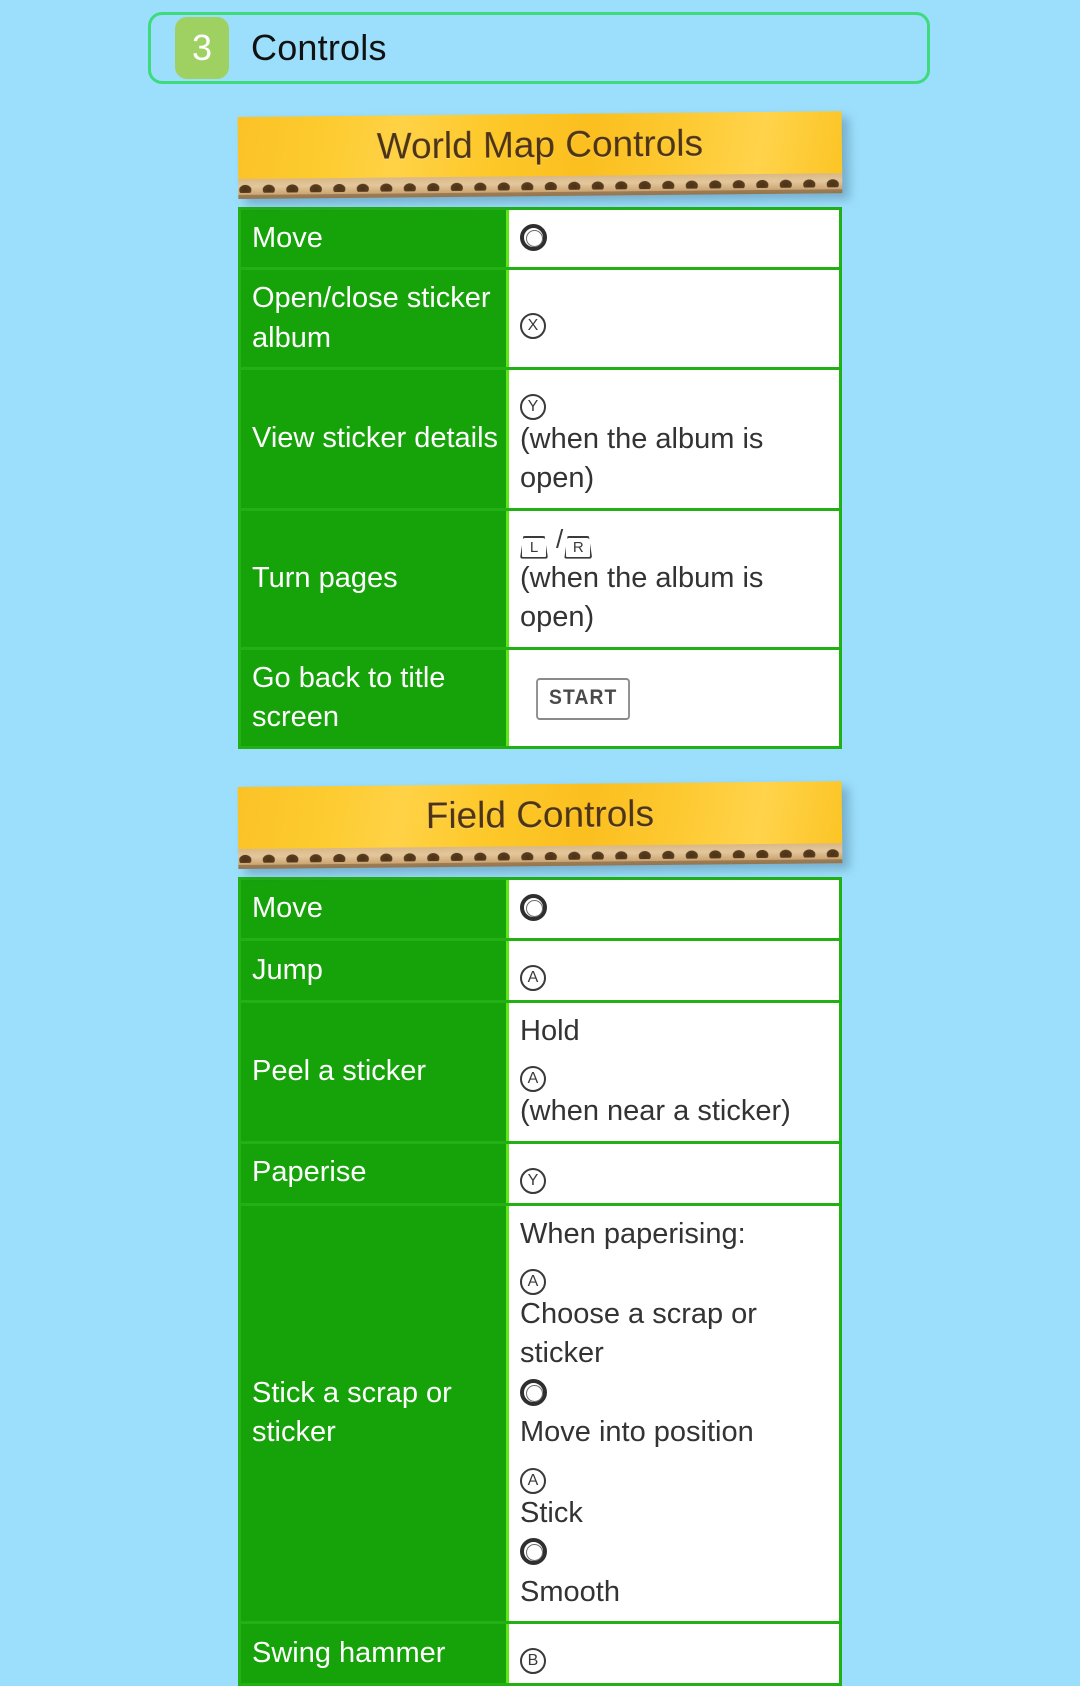  I want to click on table-row: Swing hammer B, so click(540, 1653).